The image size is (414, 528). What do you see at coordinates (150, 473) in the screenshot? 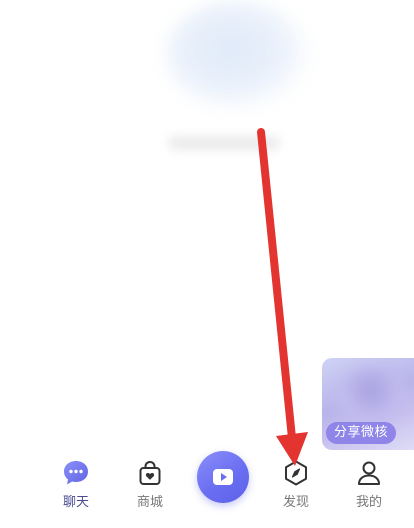
I see `shopping-bag-icon` at bounding box center [150, 473].